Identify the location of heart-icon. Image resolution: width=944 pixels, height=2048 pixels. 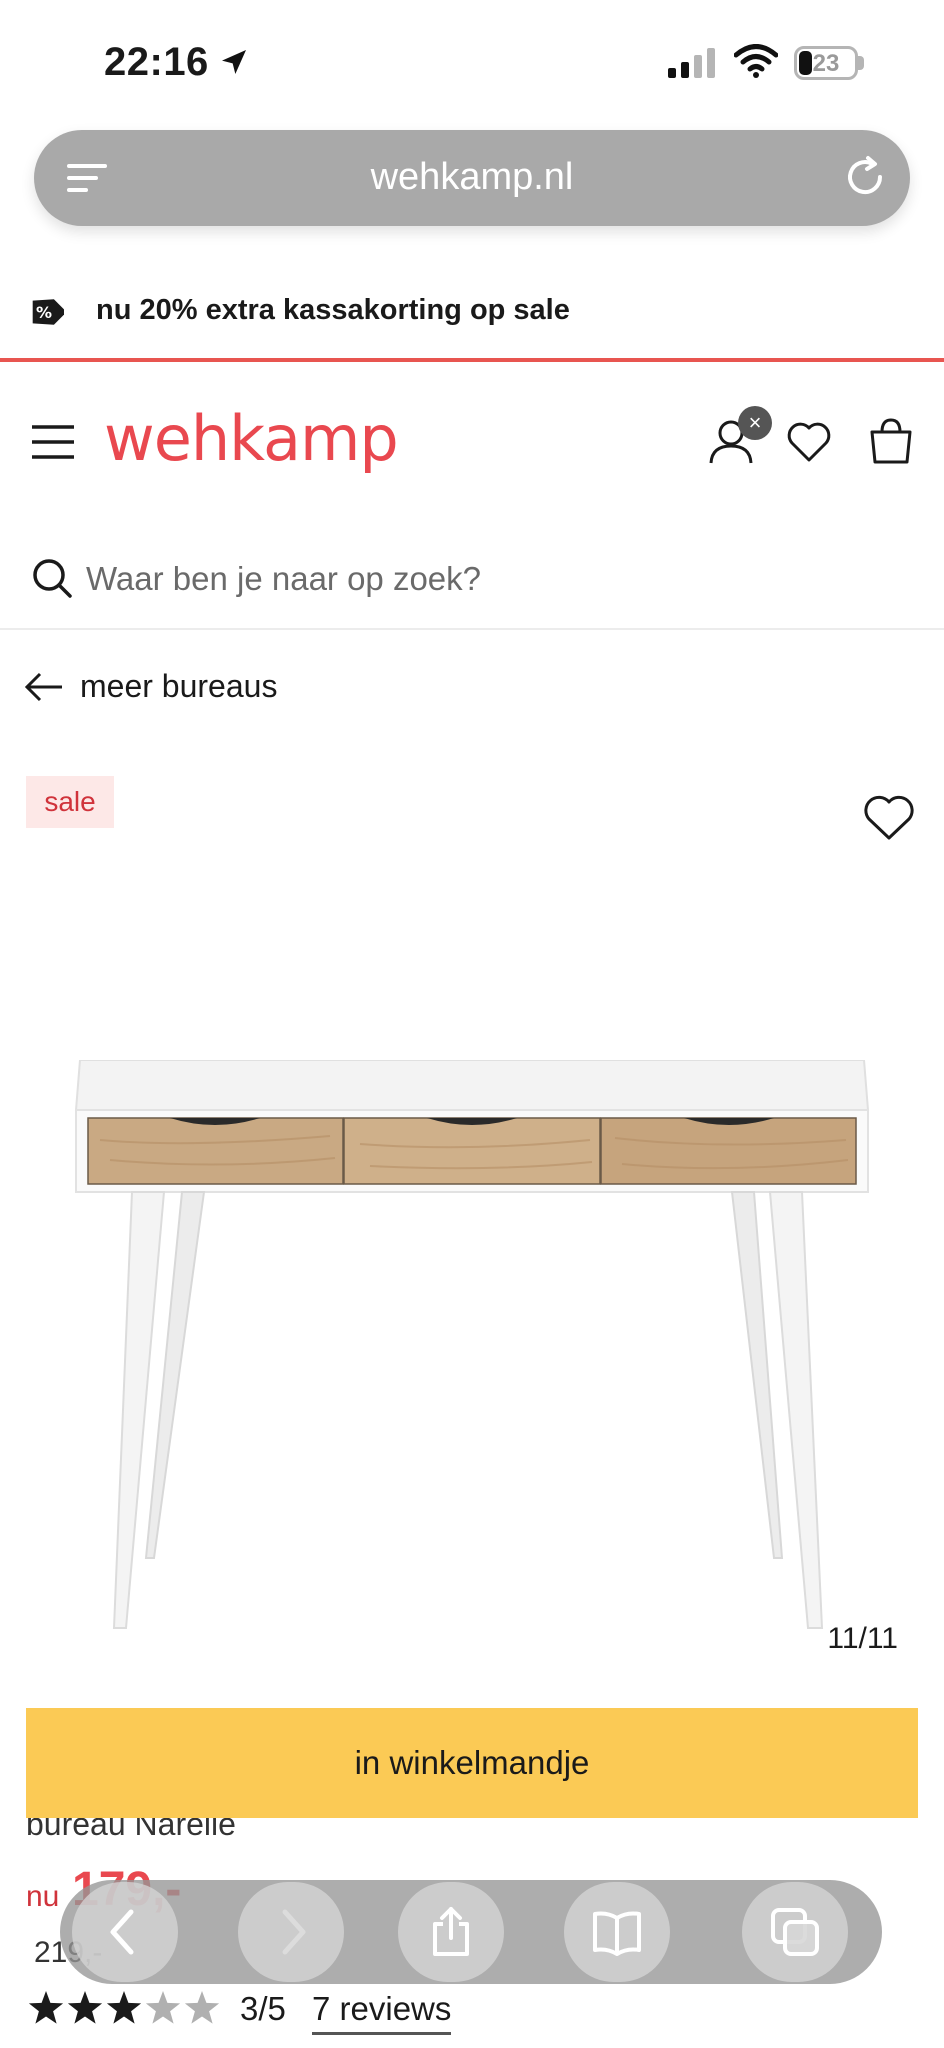
(809, 442).